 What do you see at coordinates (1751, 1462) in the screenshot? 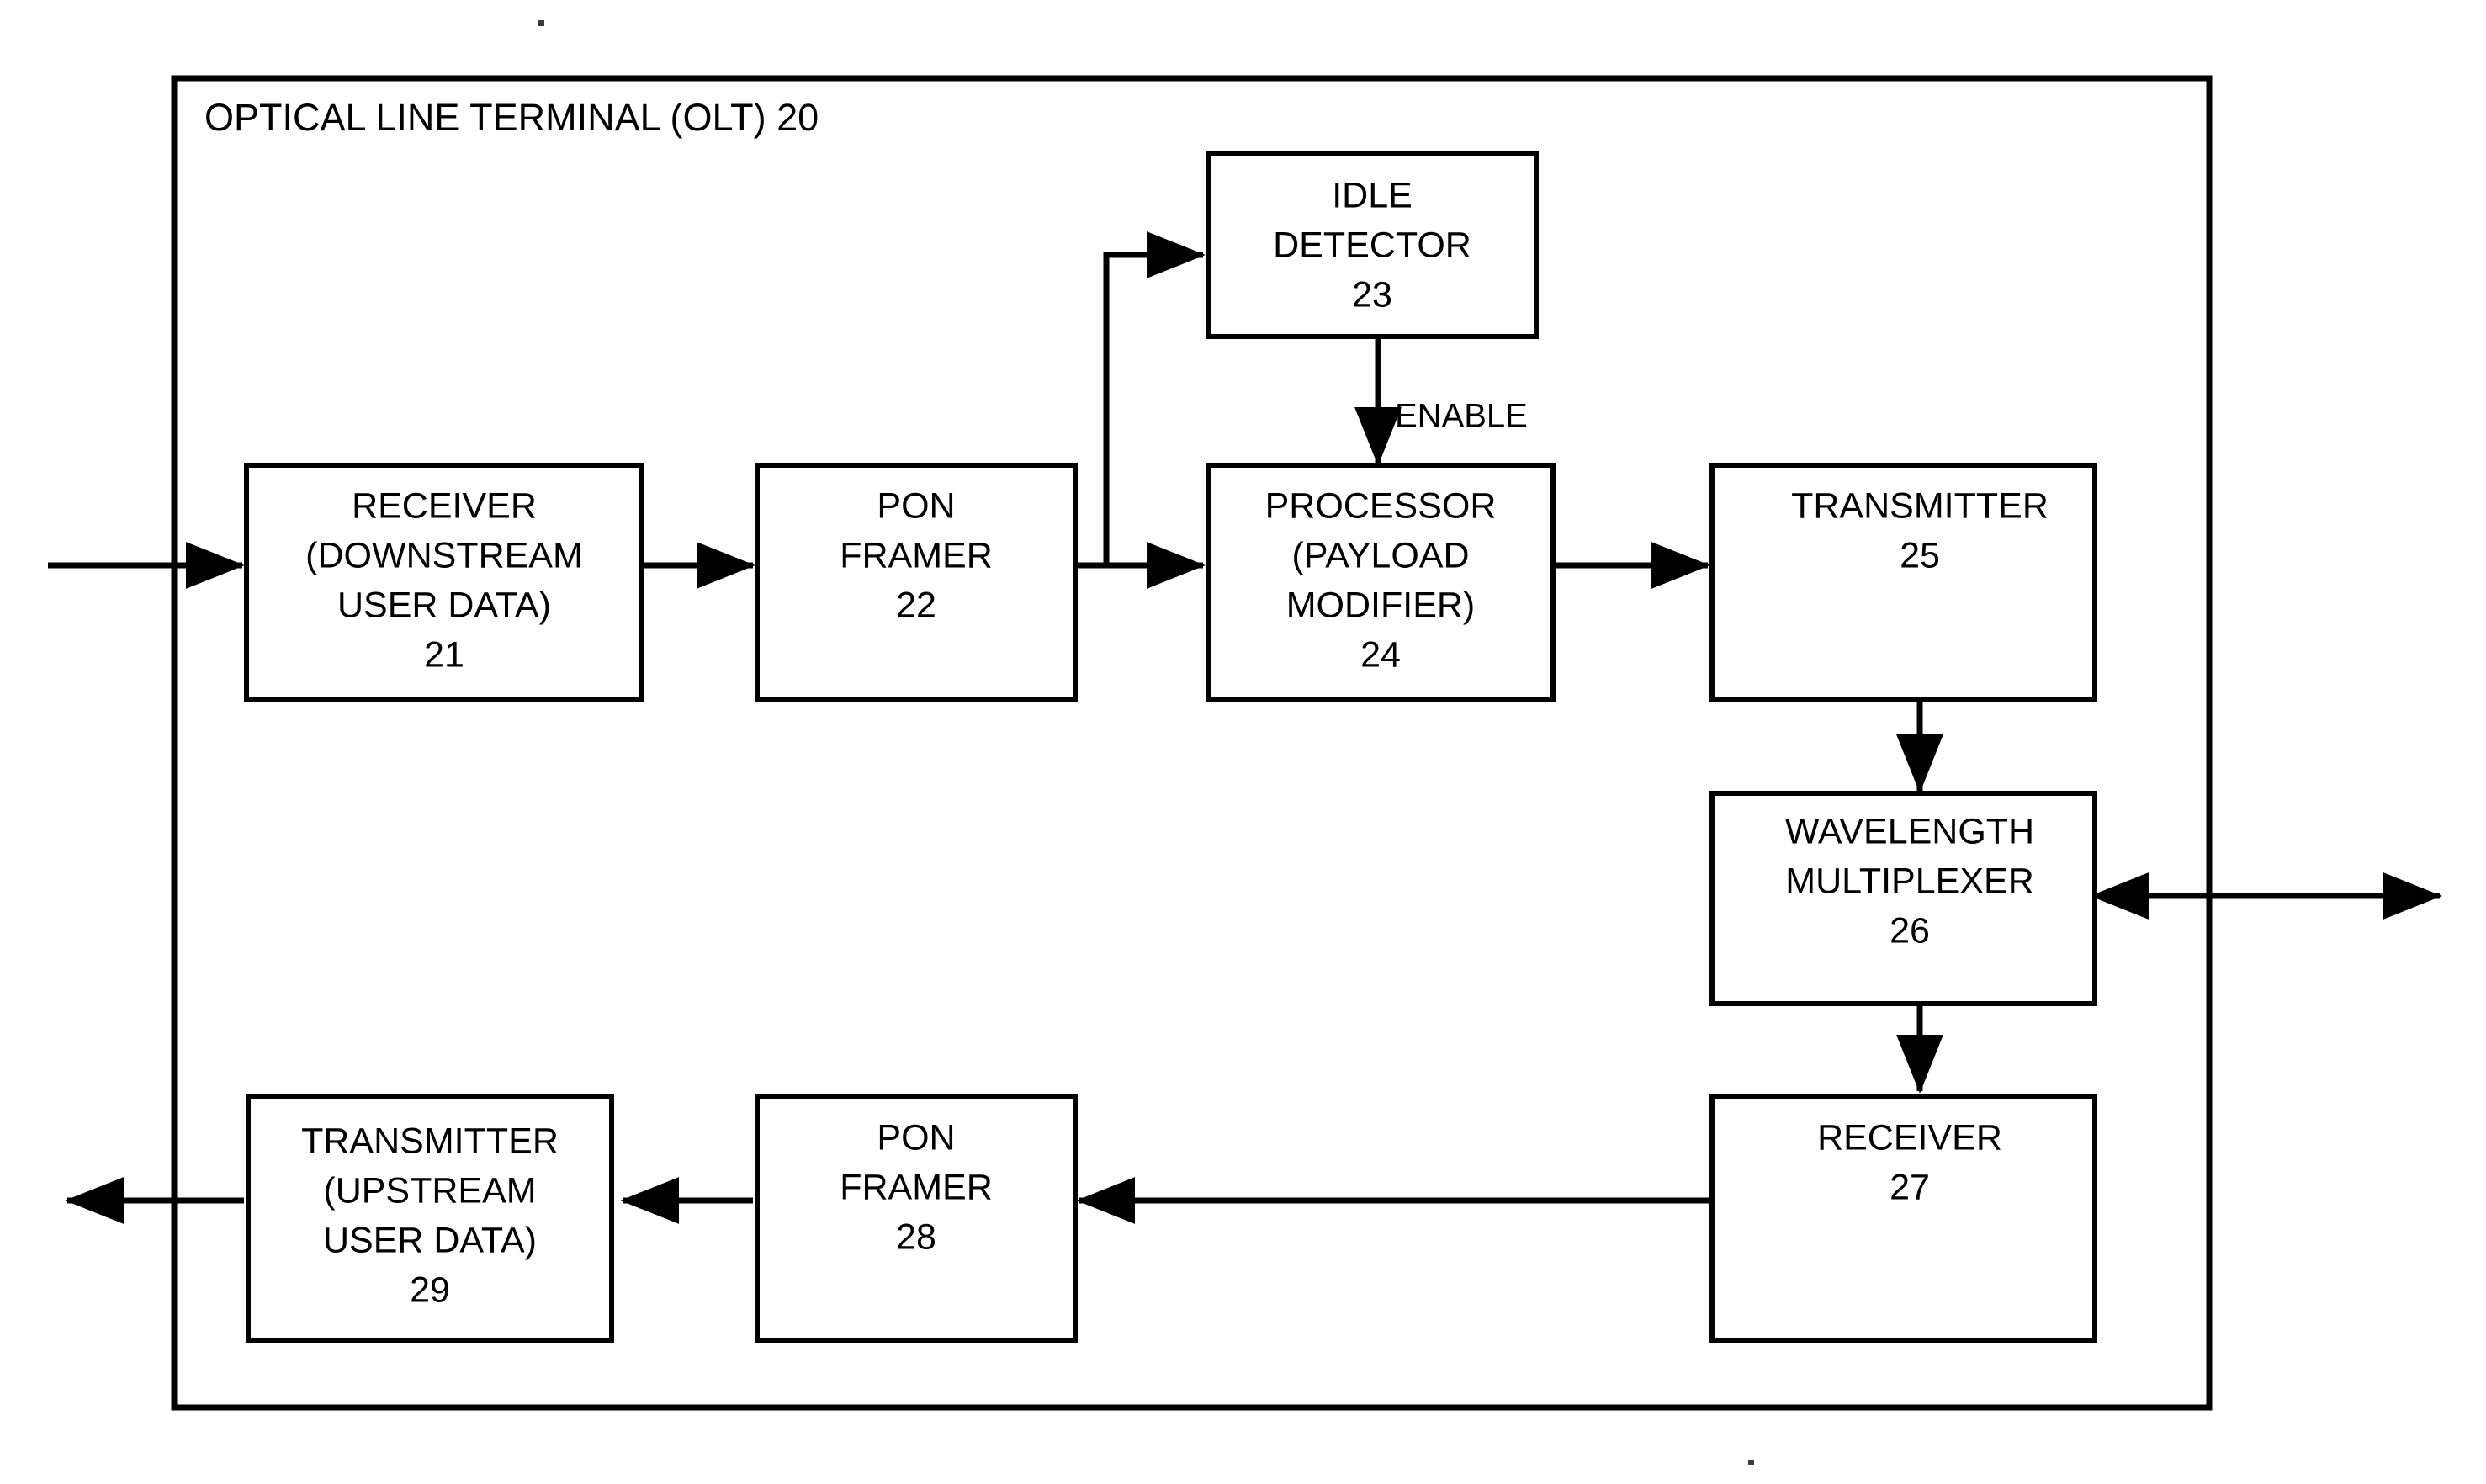
I see `scan-speck-bottom` at bounding box center [1751, 1462].